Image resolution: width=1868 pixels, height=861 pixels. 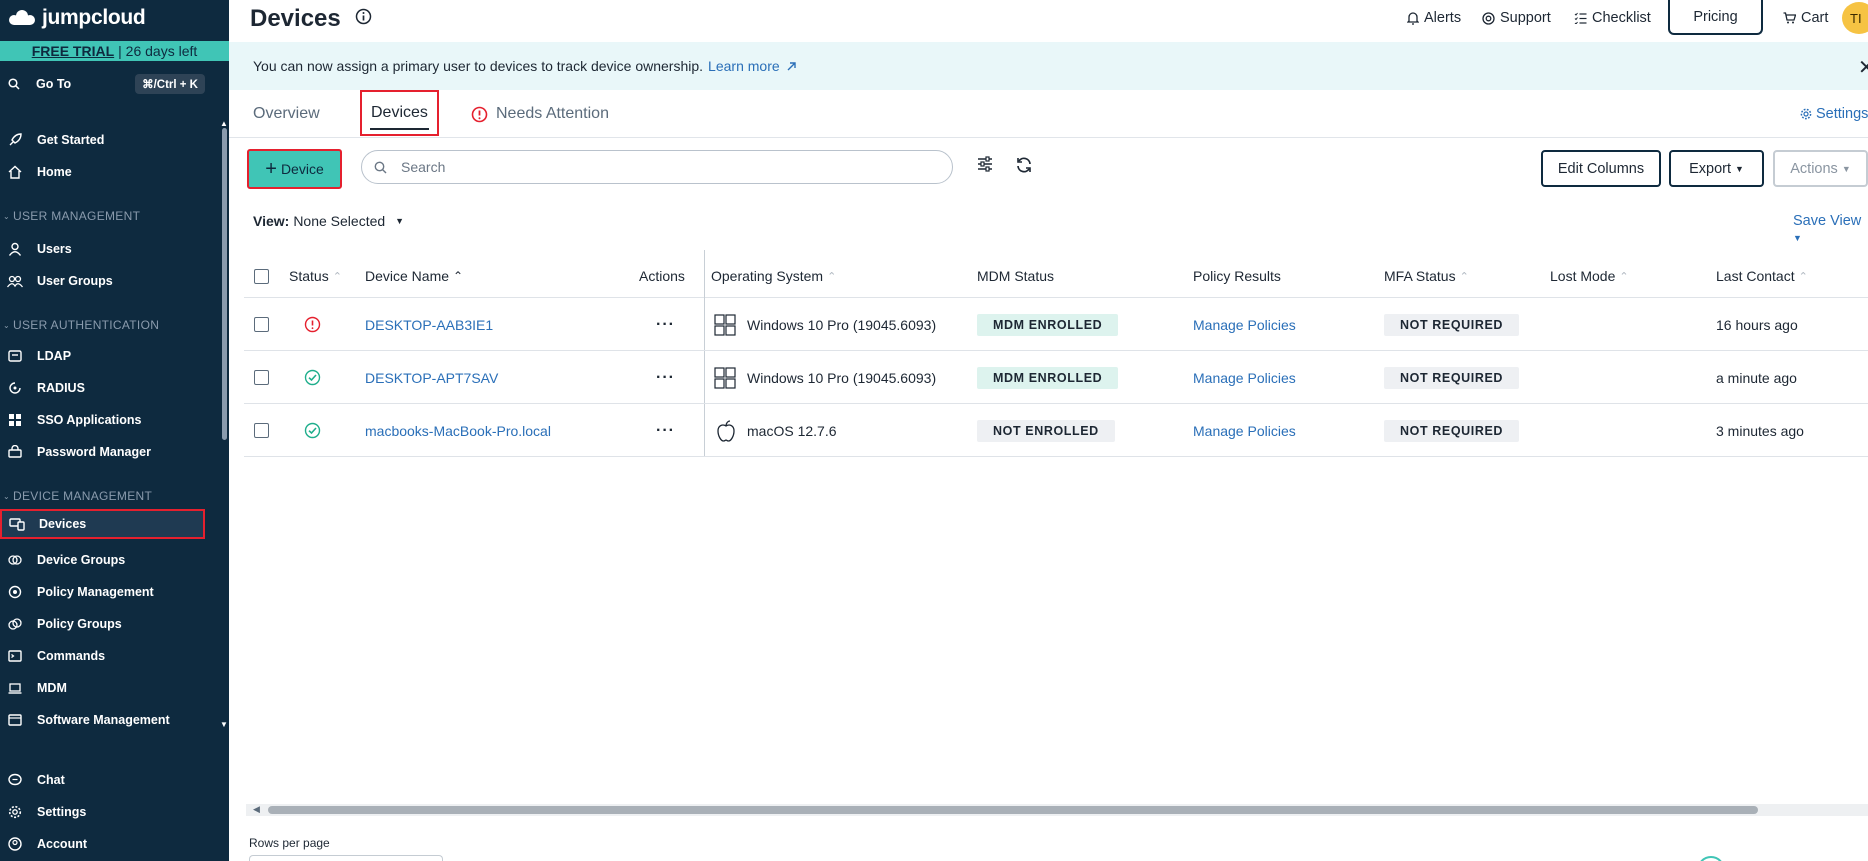 What do you see at coordinates (14, 84) in the screenshot?
I see `search-icon` at bounding box center [14, 84].